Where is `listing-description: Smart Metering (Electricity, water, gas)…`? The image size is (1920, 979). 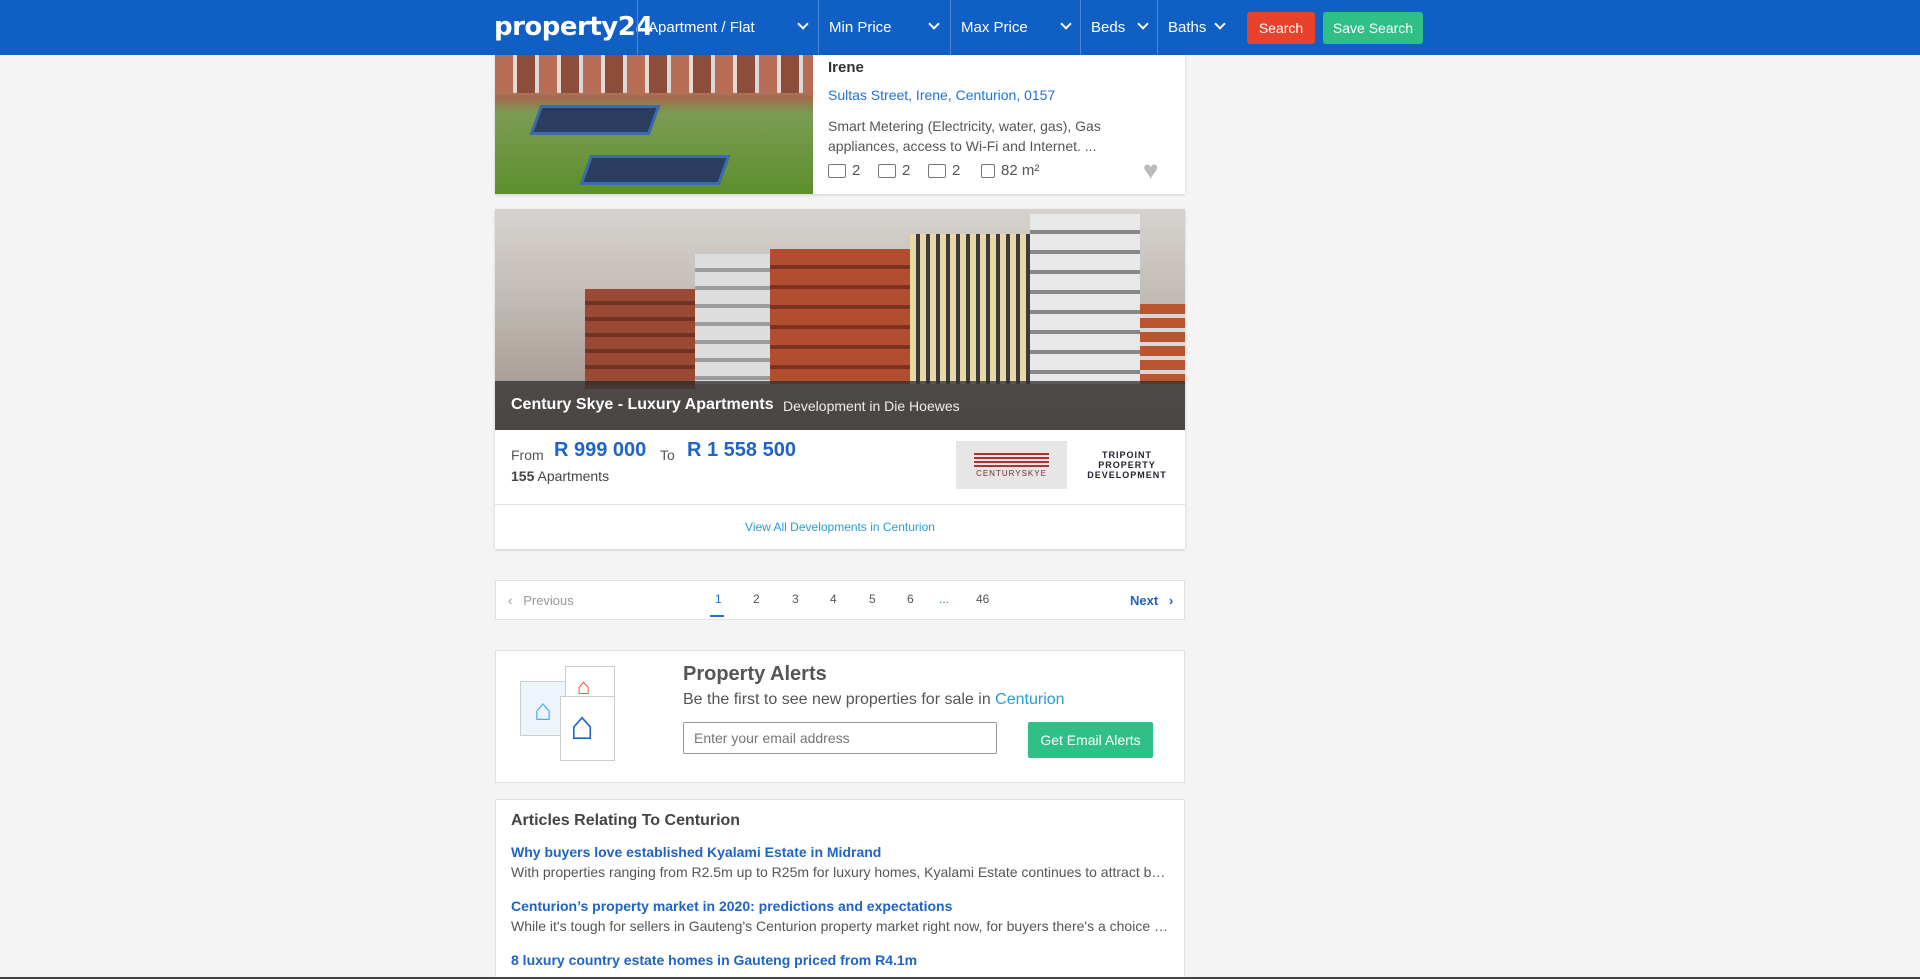
listing-description: Smart Metering (Electricity, water, gas)… is located at coordinates (964, 136).